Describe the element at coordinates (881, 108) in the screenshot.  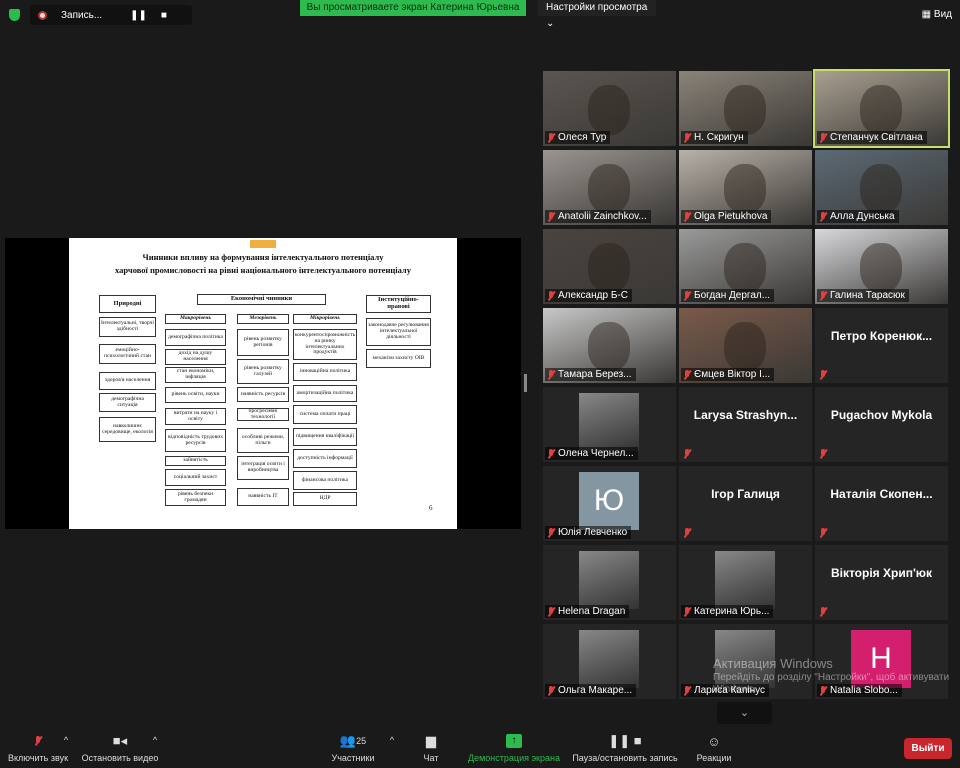
I see `participant-tile: Степанчук Світлана` at that location.